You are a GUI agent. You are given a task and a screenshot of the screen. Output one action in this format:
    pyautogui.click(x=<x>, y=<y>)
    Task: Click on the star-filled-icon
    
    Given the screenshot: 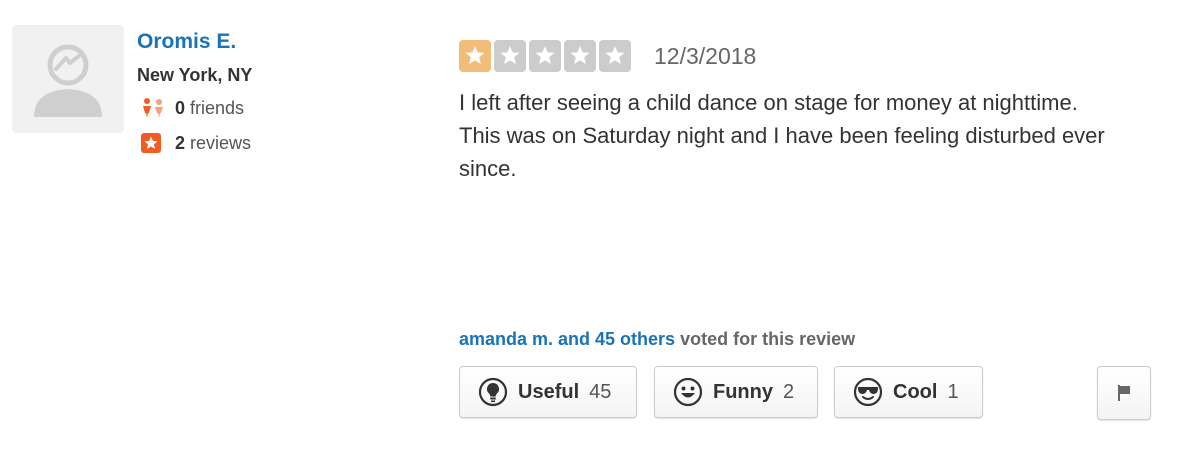 What is the action you would take?
    pyautogui.click(x=475, y=56)
    